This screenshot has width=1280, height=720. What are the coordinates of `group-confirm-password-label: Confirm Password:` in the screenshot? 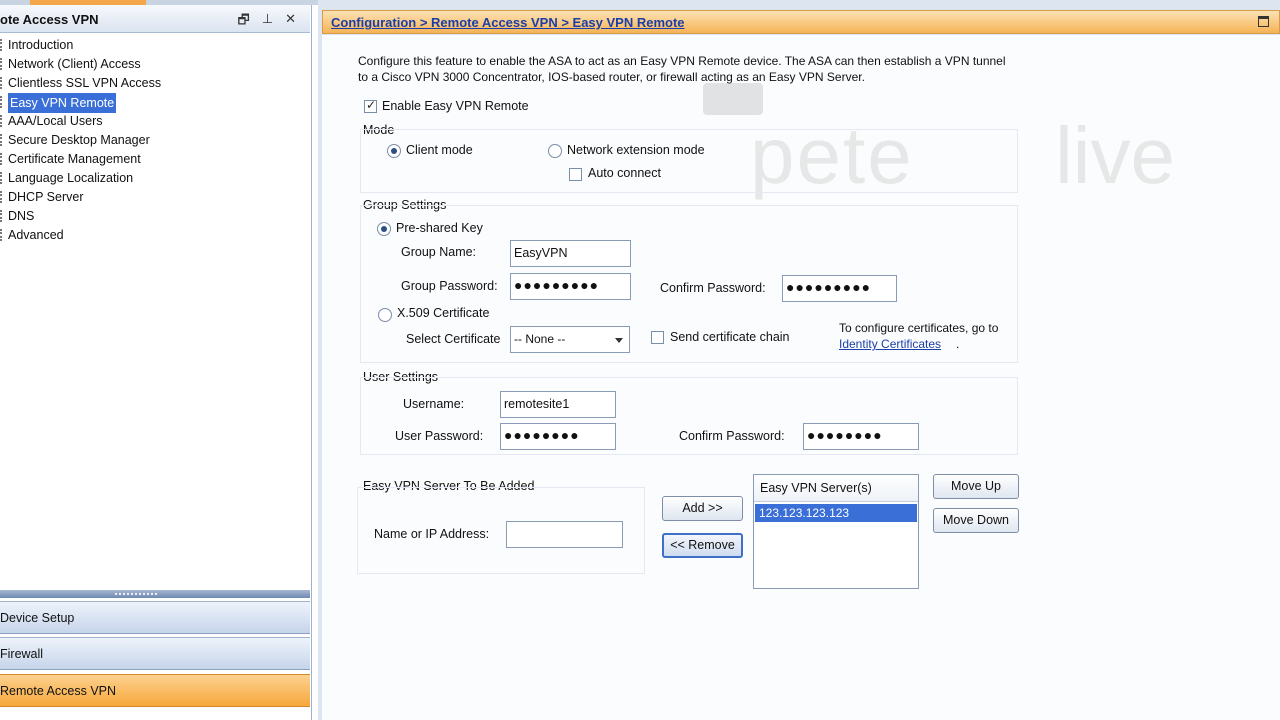 It's located at (713, 288).